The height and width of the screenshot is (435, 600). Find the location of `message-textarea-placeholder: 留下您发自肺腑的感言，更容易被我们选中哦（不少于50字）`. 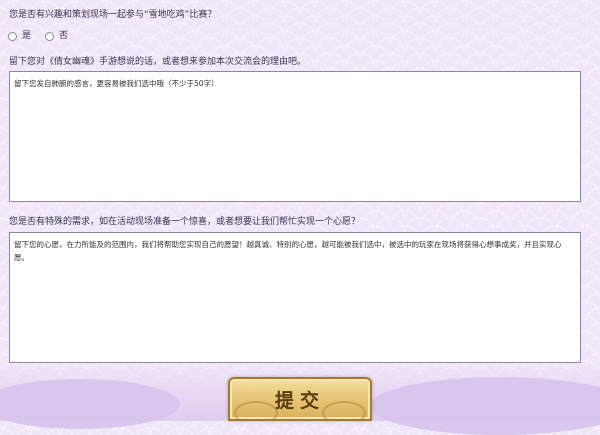

message-textarea-placeholder: 留下您发自肺腑的感言，更容易被我们选中哦（不少于50字） is located at coordinates (116, 83).